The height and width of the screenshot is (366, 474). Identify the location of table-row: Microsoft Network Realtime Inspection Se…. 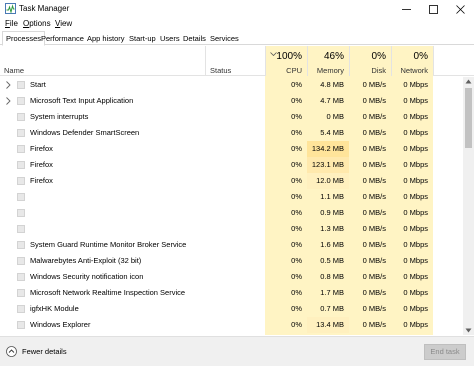
(231, 293).